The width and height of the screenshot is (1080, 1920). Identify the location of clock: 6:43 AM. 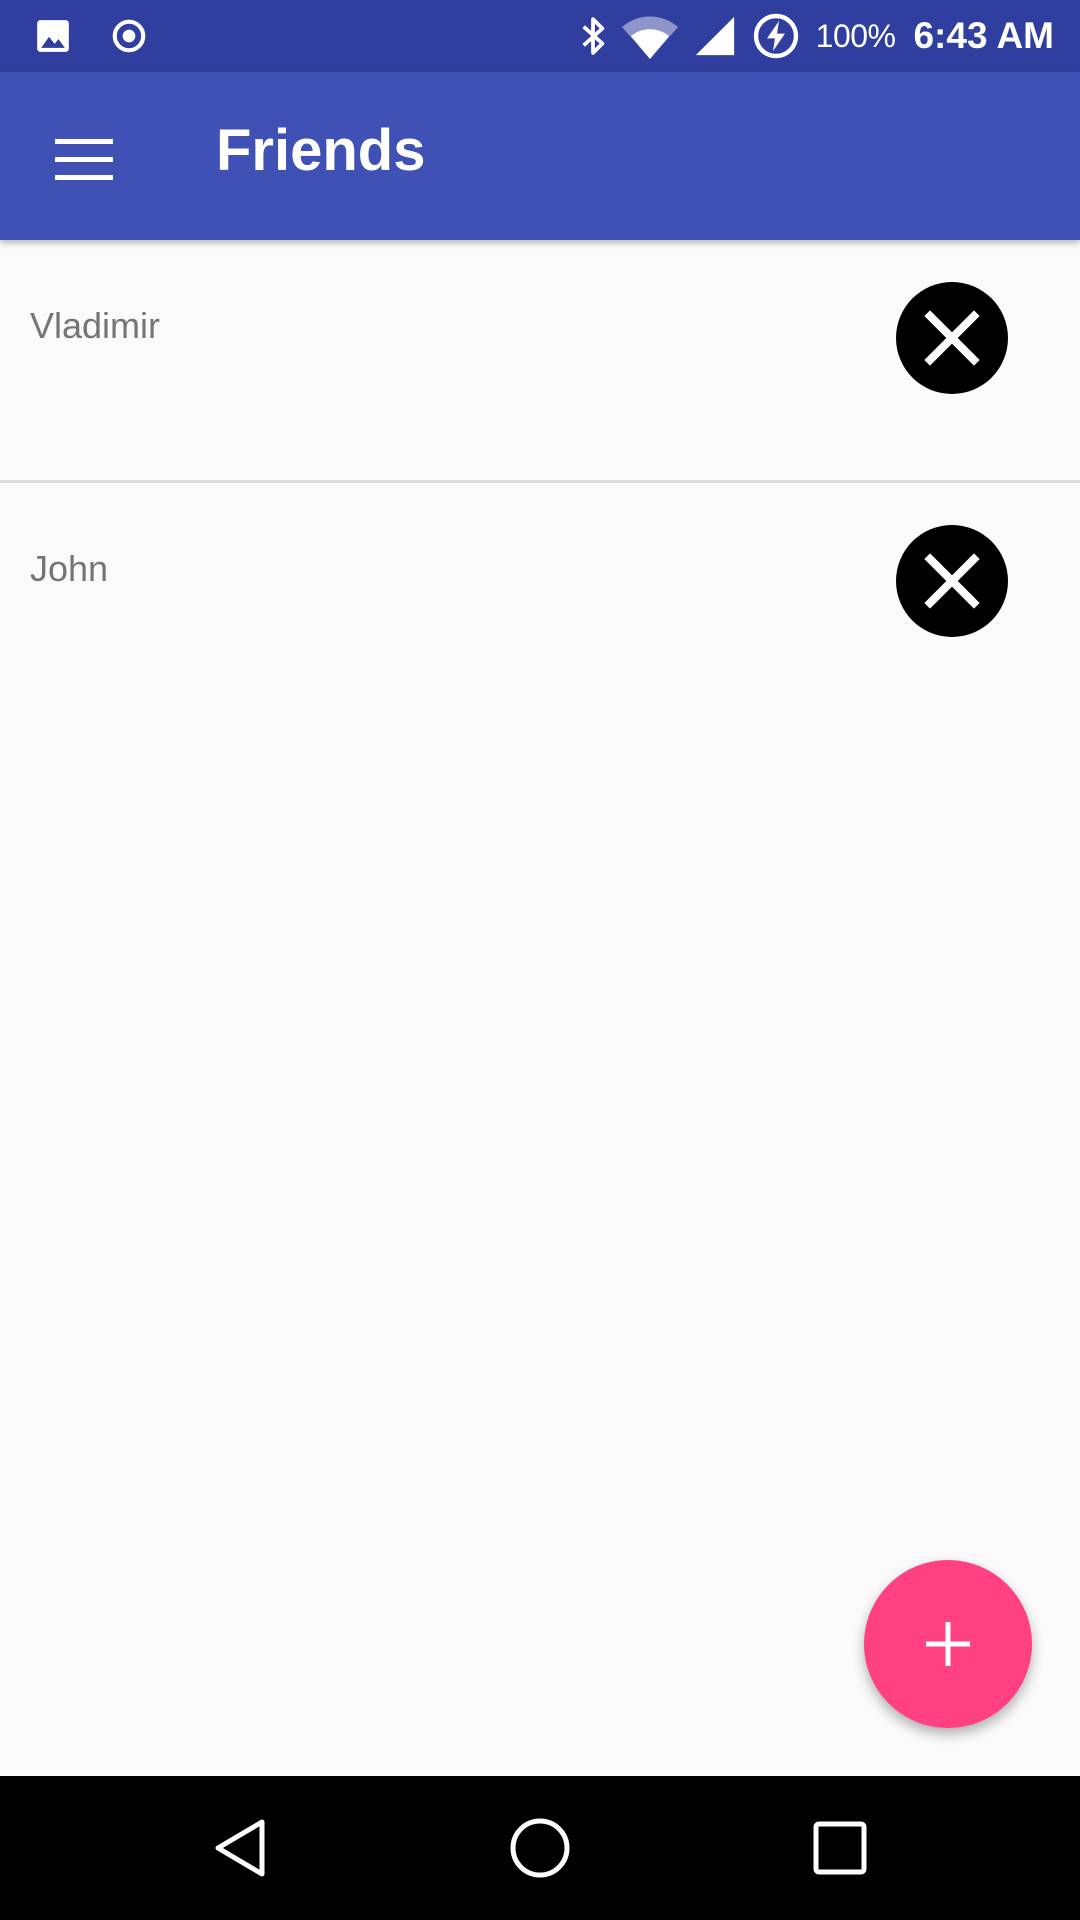
(983, 35).